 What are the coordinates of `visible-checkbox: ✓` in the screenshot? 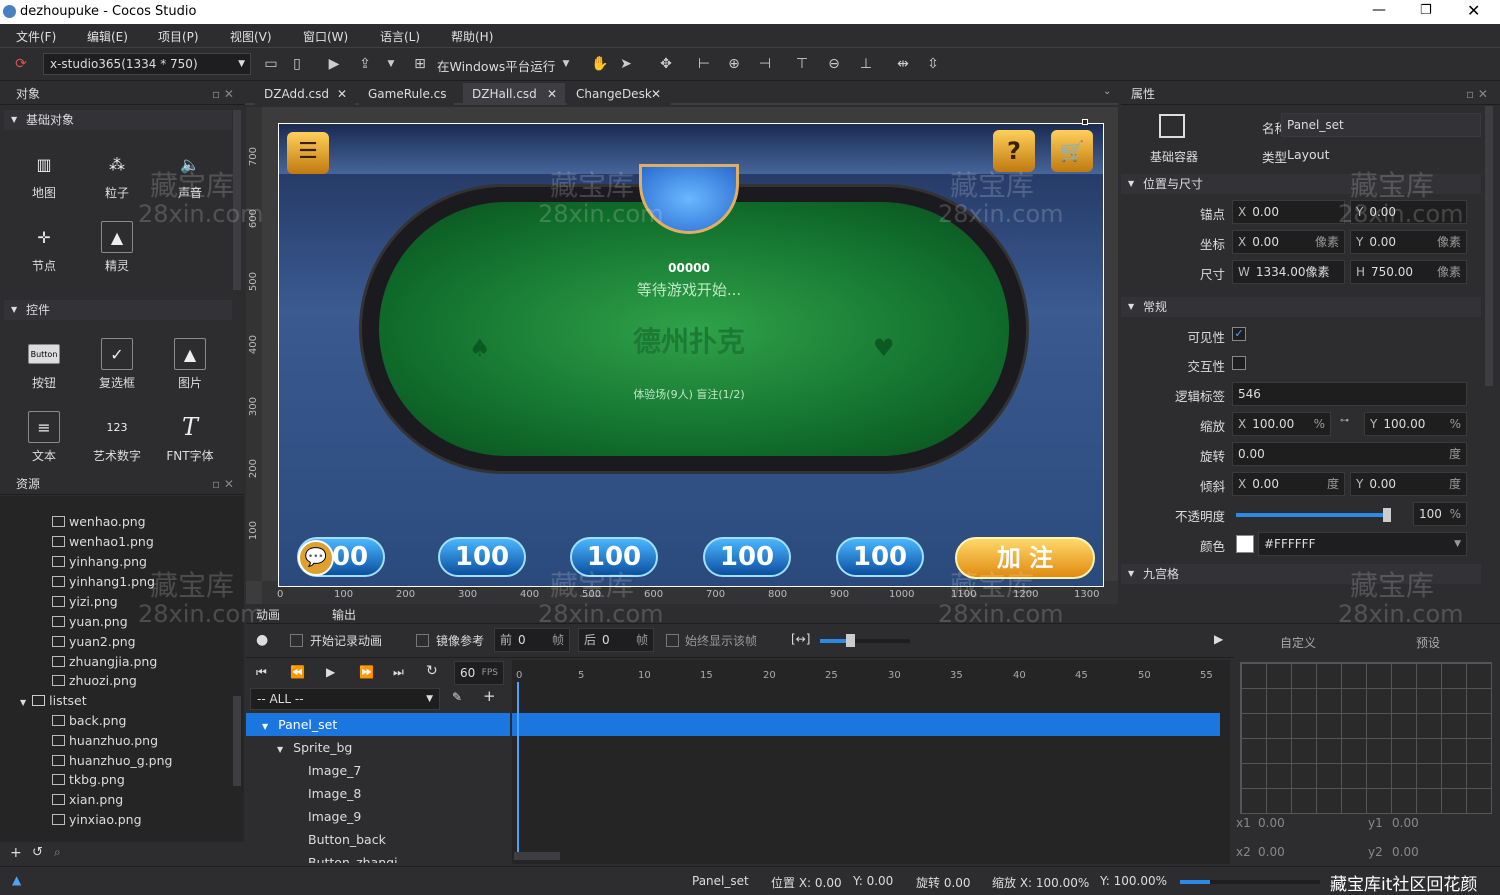 It's located at (1239, 334).